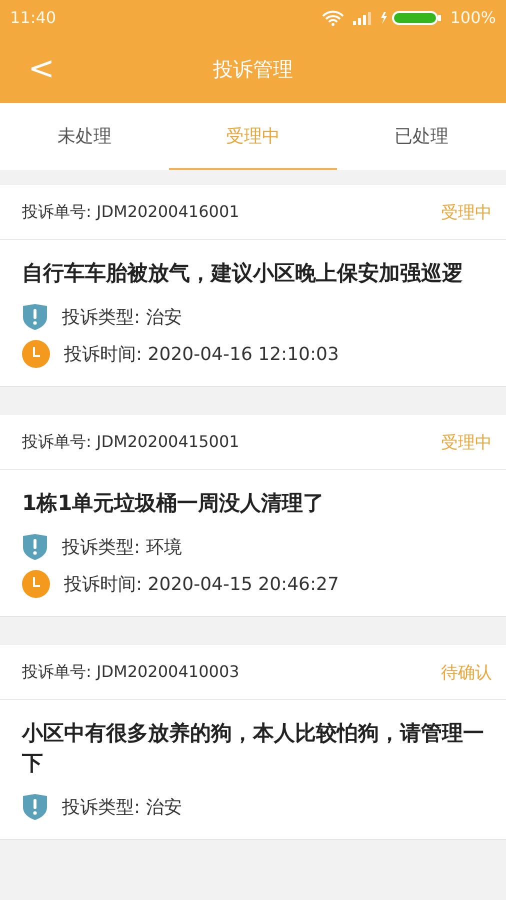  What do you see at coordinates (33, 17) in the screenshot?
I see `clock-time: 11:40` at bounding box center [33, 17].